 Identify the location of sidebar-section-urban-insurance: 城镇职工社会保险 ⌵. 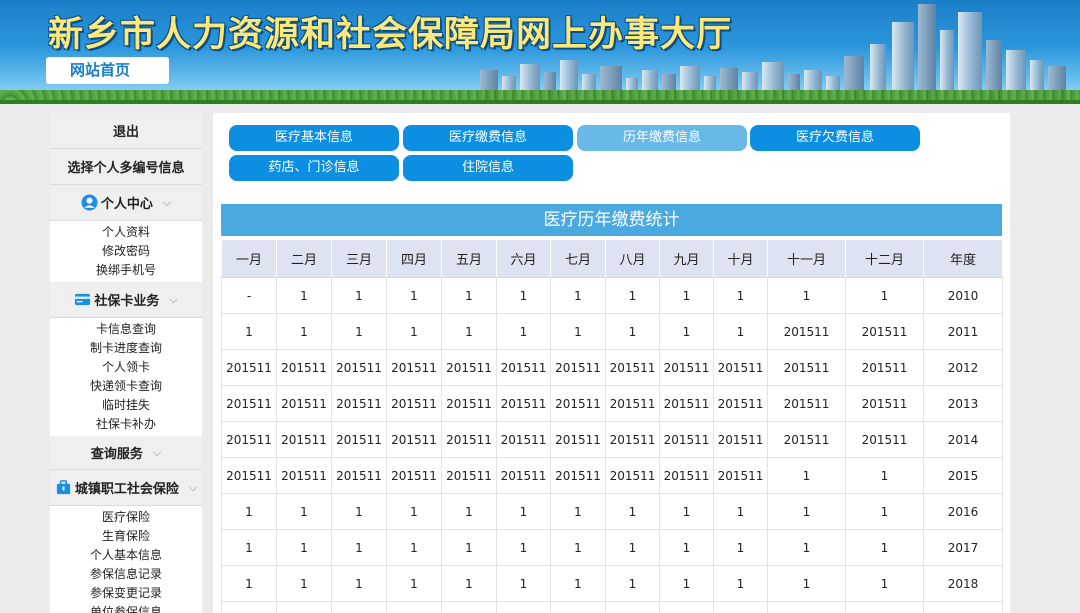
(126, 488).